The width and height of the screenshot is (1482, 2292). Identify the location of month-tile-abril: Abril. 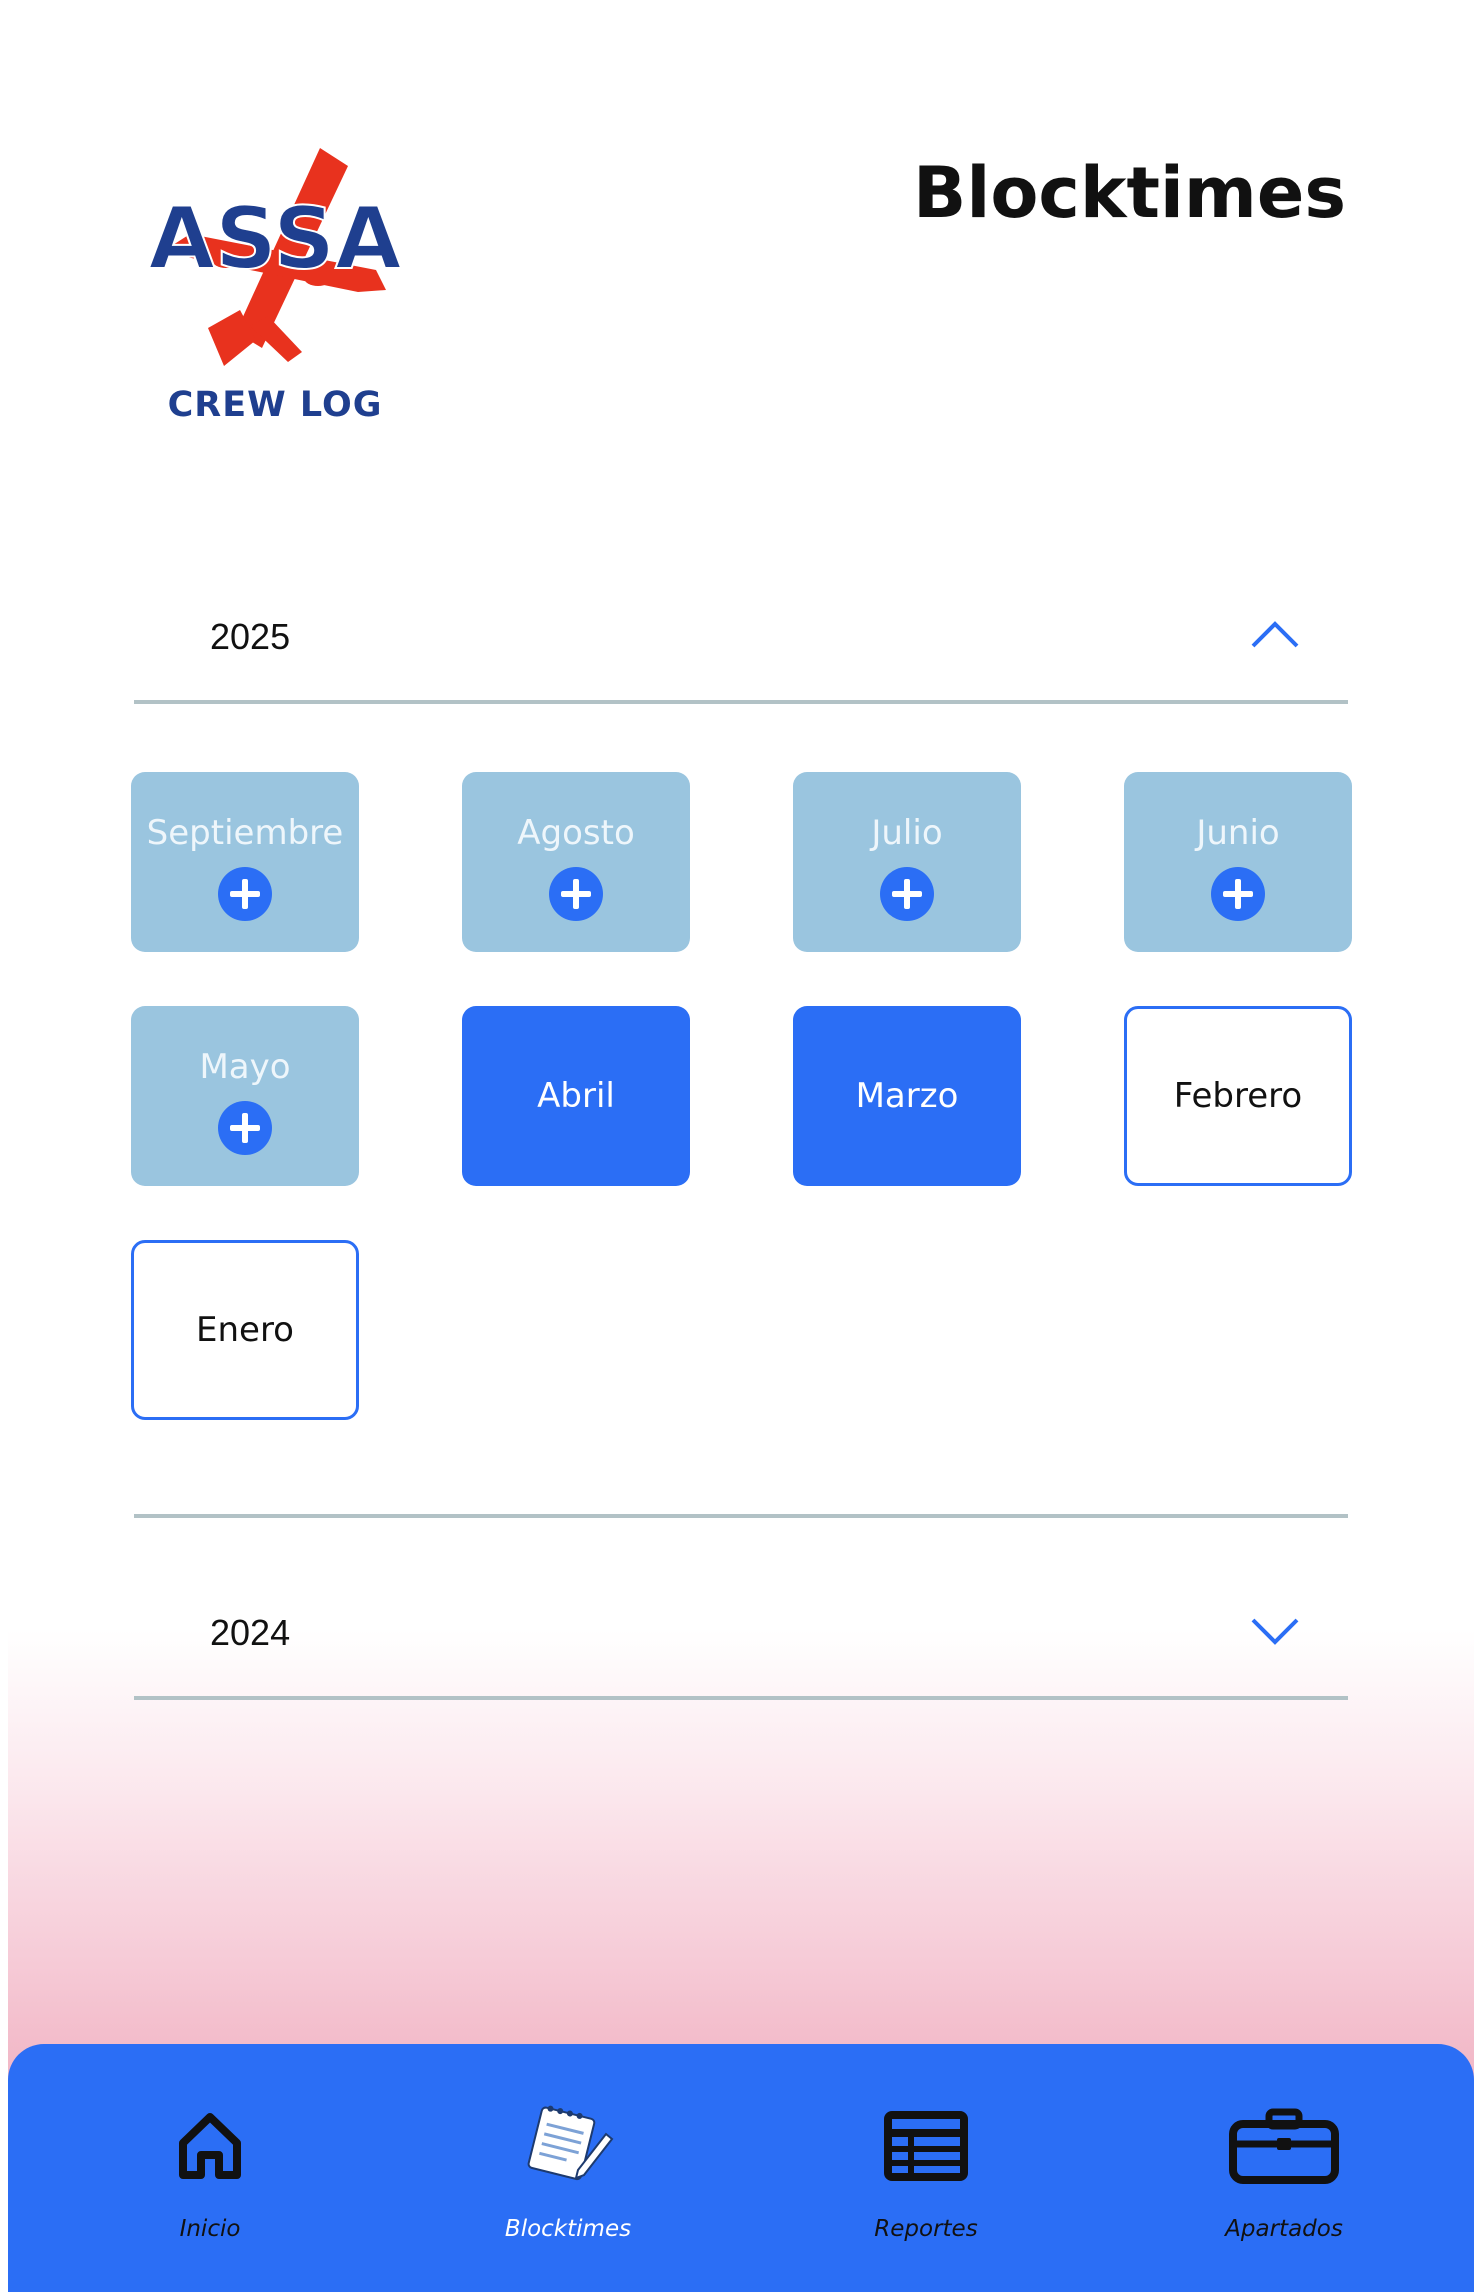
(576, 1096).